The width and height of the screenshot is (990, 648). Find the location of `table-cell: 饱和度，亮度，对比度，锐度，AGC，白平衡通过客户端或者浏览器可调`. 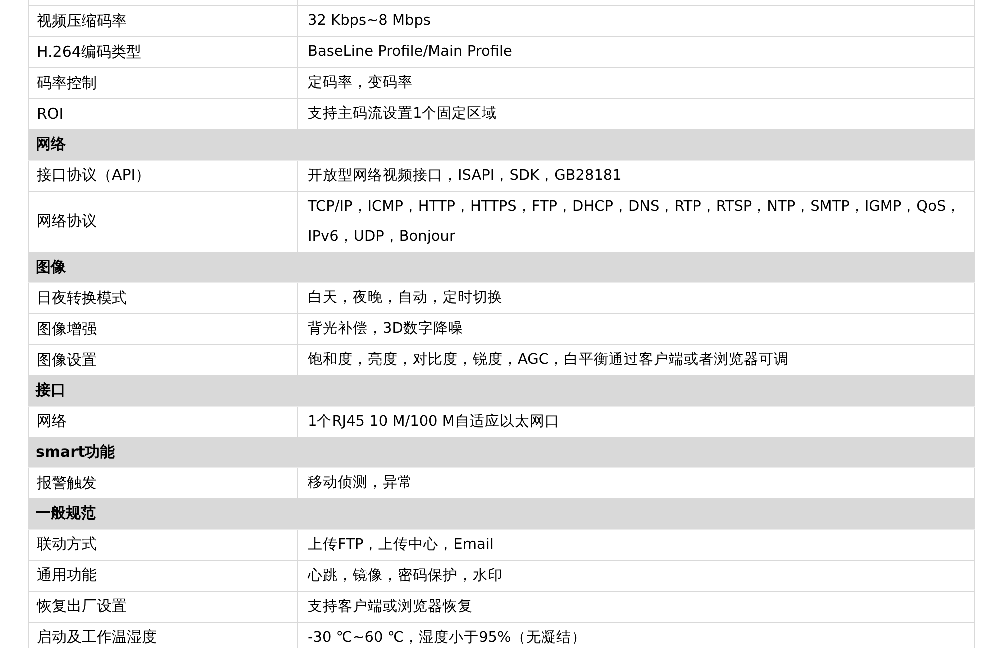

table-cell: 饱和度，亮度，对比度，锐度，AGC，白平衡通过客户端或者浏览器可调 is located at coordinates (636, 360).